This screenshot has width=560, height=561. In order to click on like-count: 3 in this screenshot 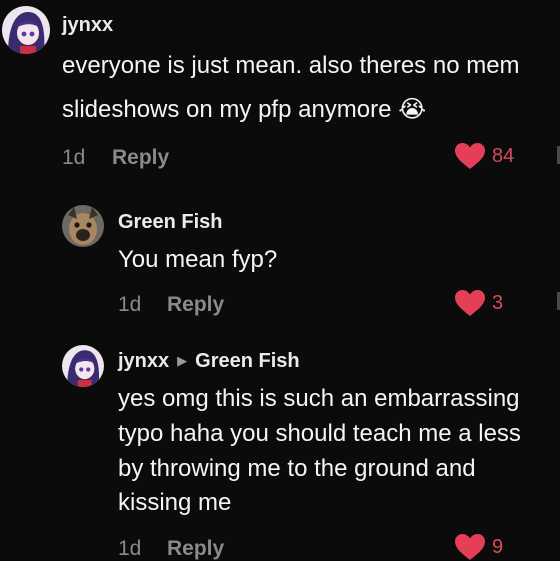, I will do `click(498, 302)`.